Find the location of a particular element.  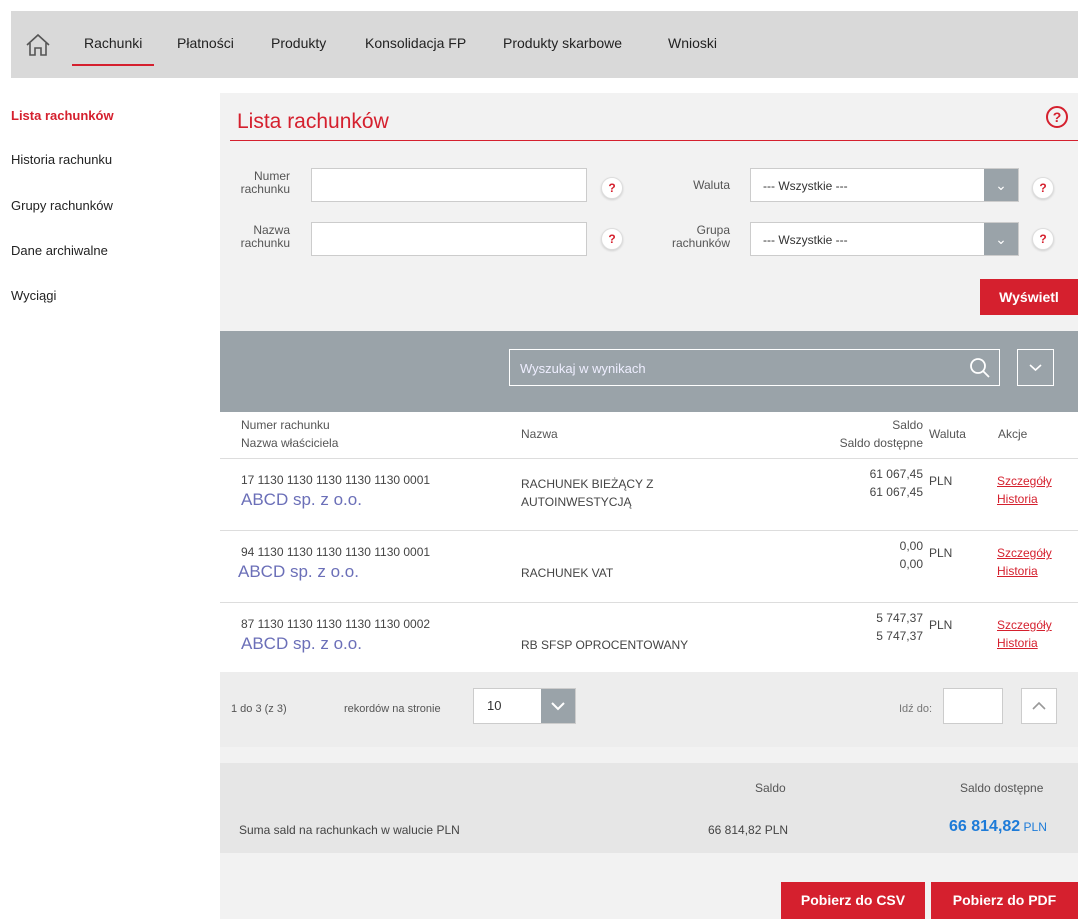

per-page-value: 10 is located at coordinates (494, 705).